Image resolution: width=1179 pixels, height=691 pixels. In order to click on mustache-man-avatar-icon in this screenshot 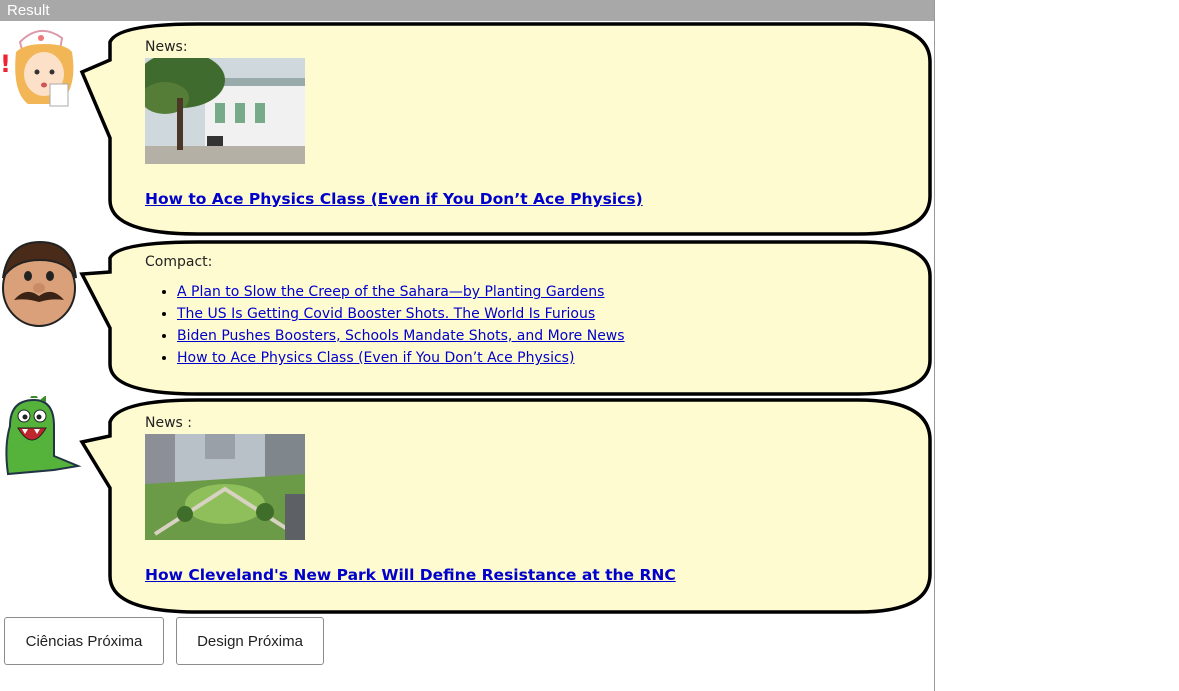, I will do `click(41, 283)`.